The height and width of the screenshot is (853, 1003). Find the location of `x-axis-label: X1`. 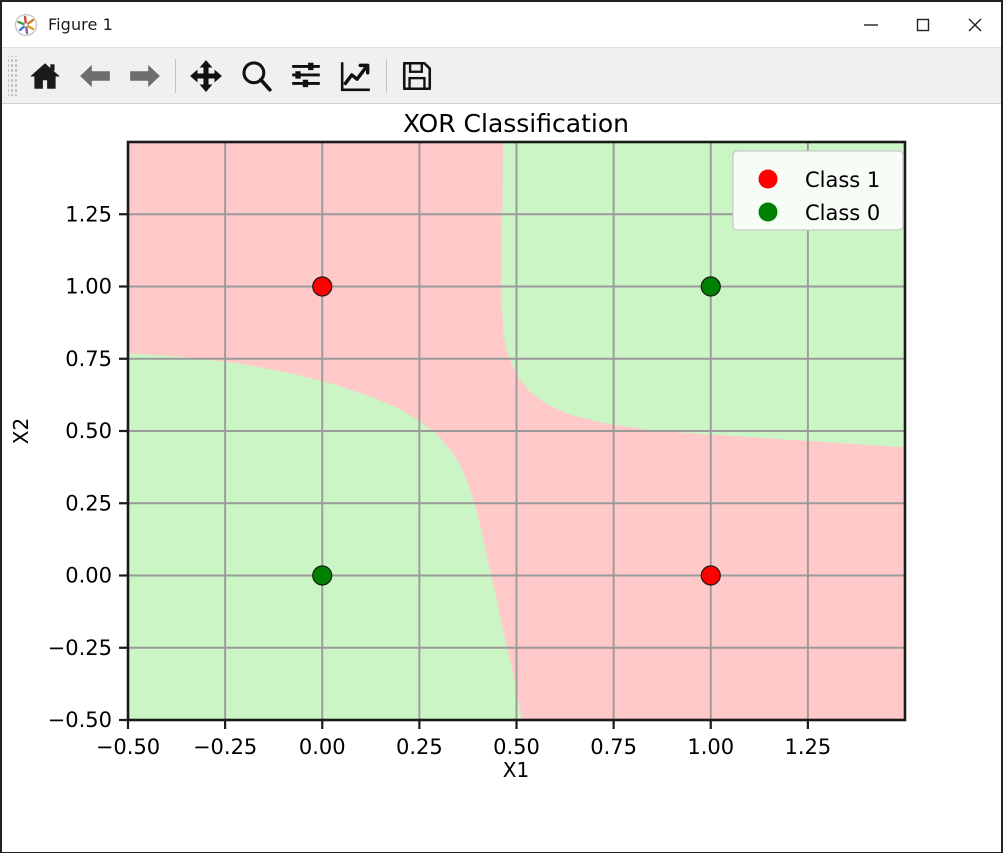

x-axis-label: X1 is located at coordinates (516, 770).